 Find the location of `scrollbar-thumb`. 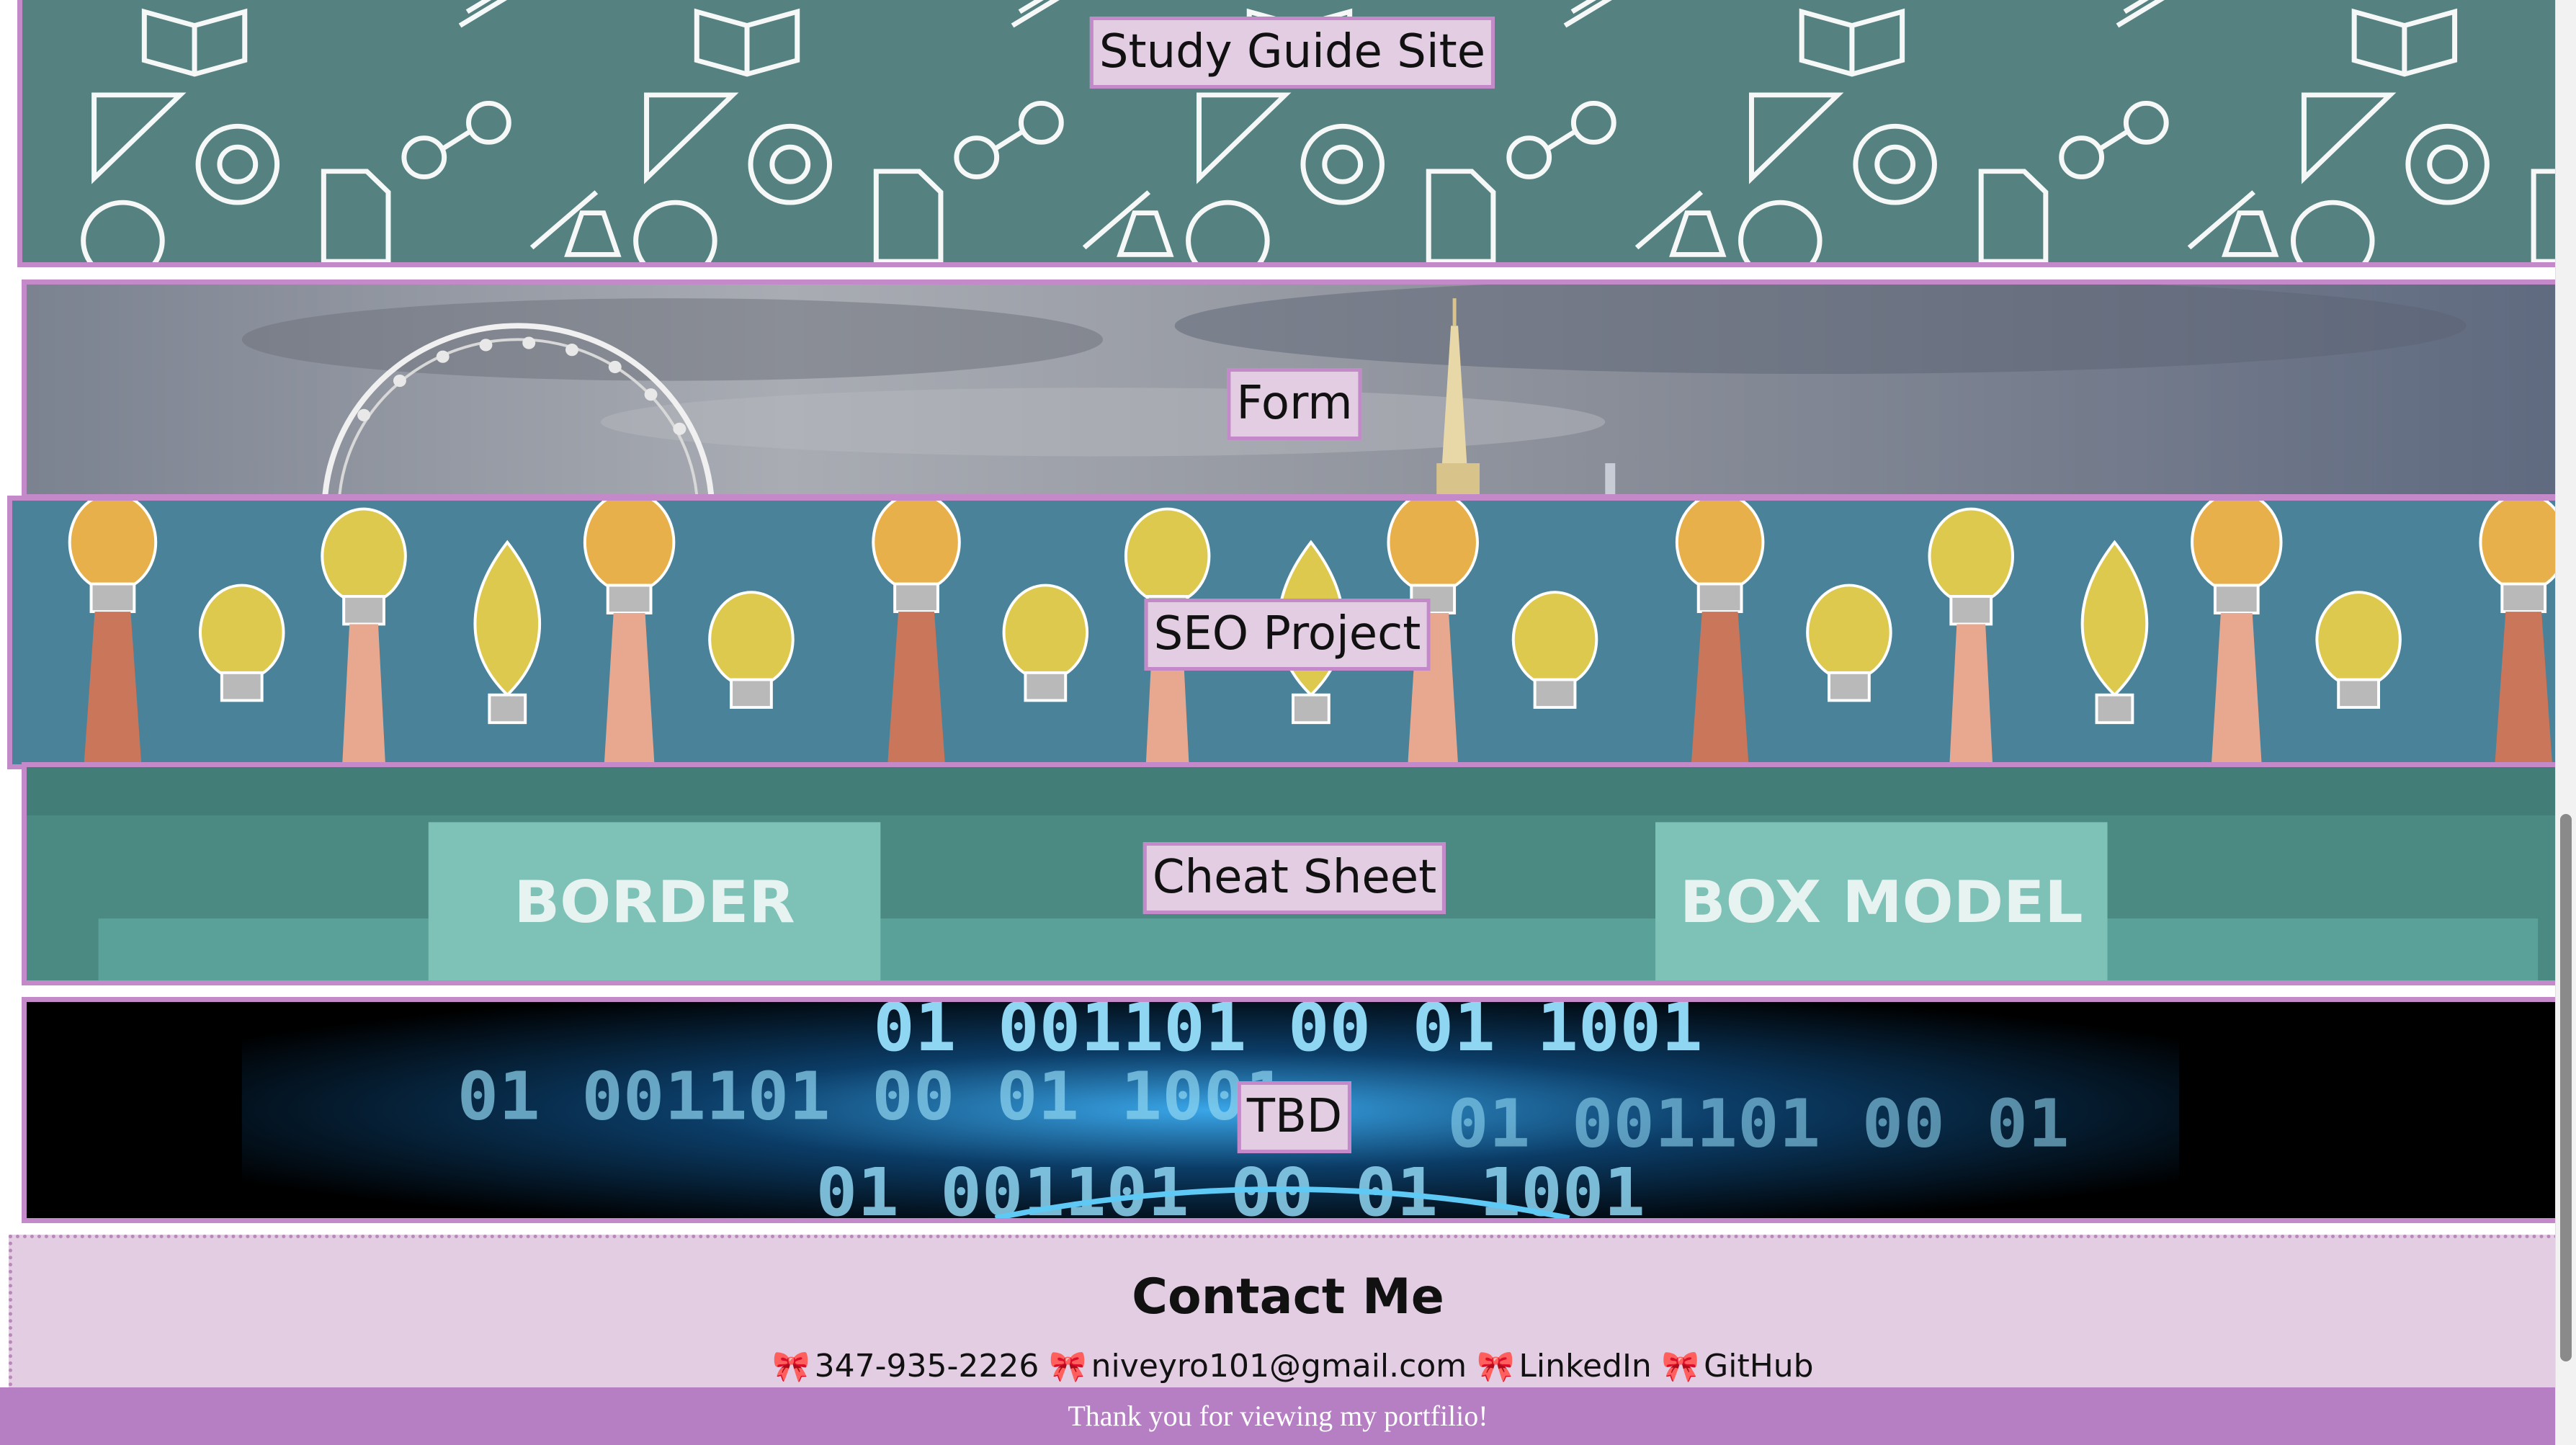

scrollbar-thumb is located at coordinates (2566, 1087).